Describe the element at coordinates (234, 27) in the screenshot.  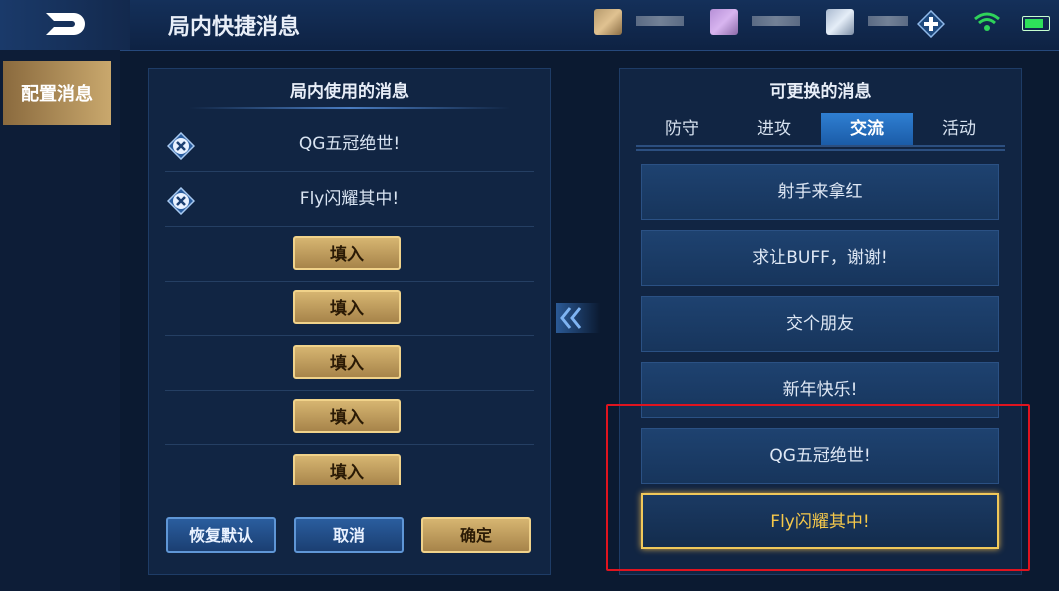
I see `page-title: 局内快捷消息` at that location.